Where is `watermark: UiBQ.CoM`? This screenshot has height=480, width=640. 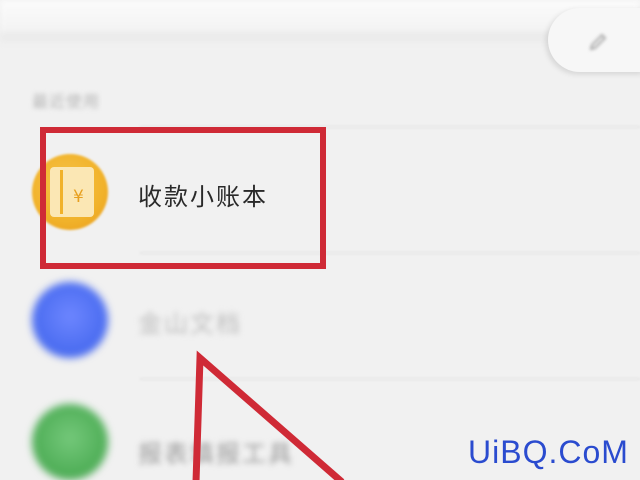 watermark: UiBQ.CoM is located at coordinates (548, 452).